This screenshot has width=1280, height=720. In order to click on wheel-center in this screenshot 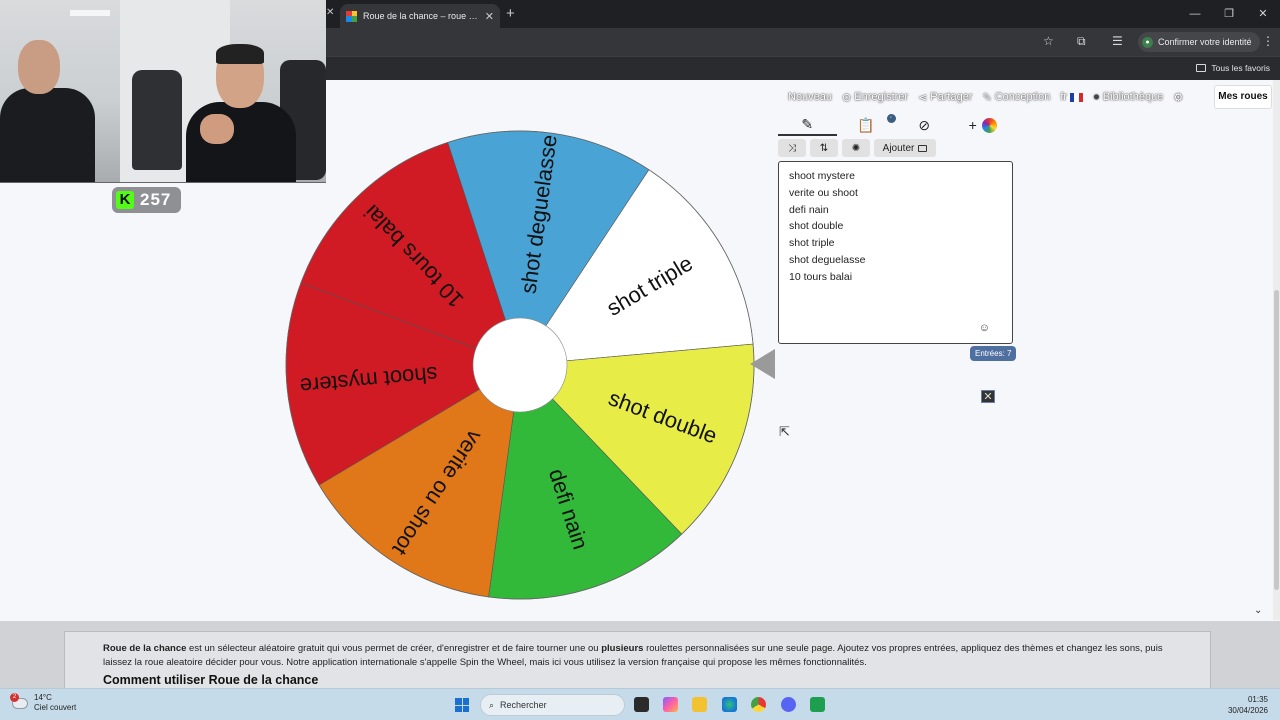, I will do `click(520, 365)`.